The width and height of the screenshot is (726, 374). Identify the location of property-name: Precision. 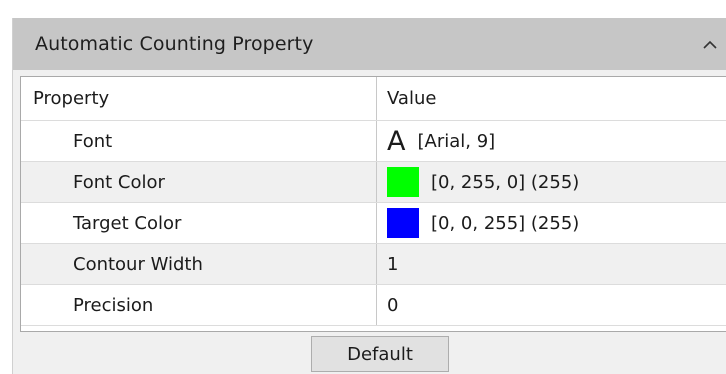
(199, 305).